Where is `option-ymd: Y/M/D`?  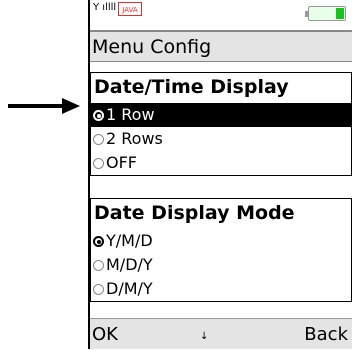
option-ymd: Y/M/D is located at coordinates (221, 241).